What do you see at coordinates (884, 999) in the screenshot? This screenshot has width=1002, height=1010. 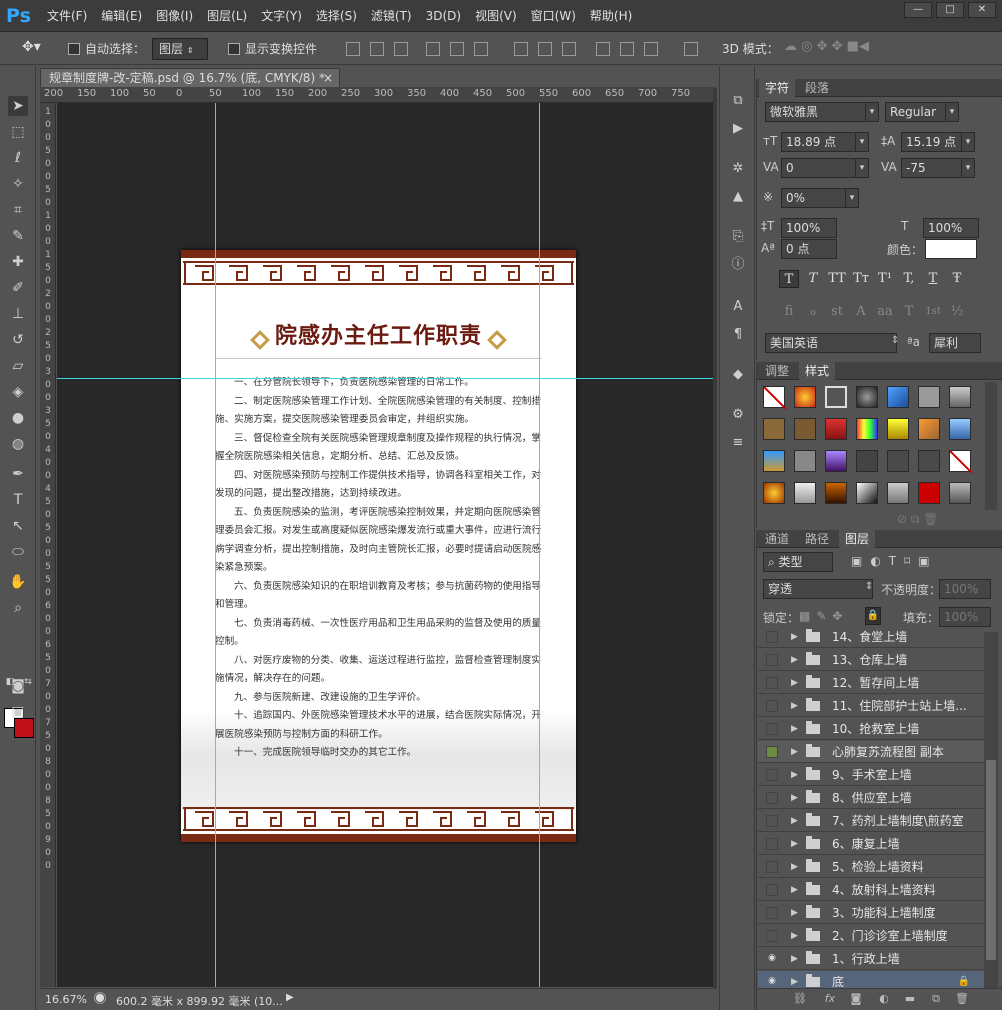 I see `adjustment-layer-icon: ◐` at bounding box center [884, 999].